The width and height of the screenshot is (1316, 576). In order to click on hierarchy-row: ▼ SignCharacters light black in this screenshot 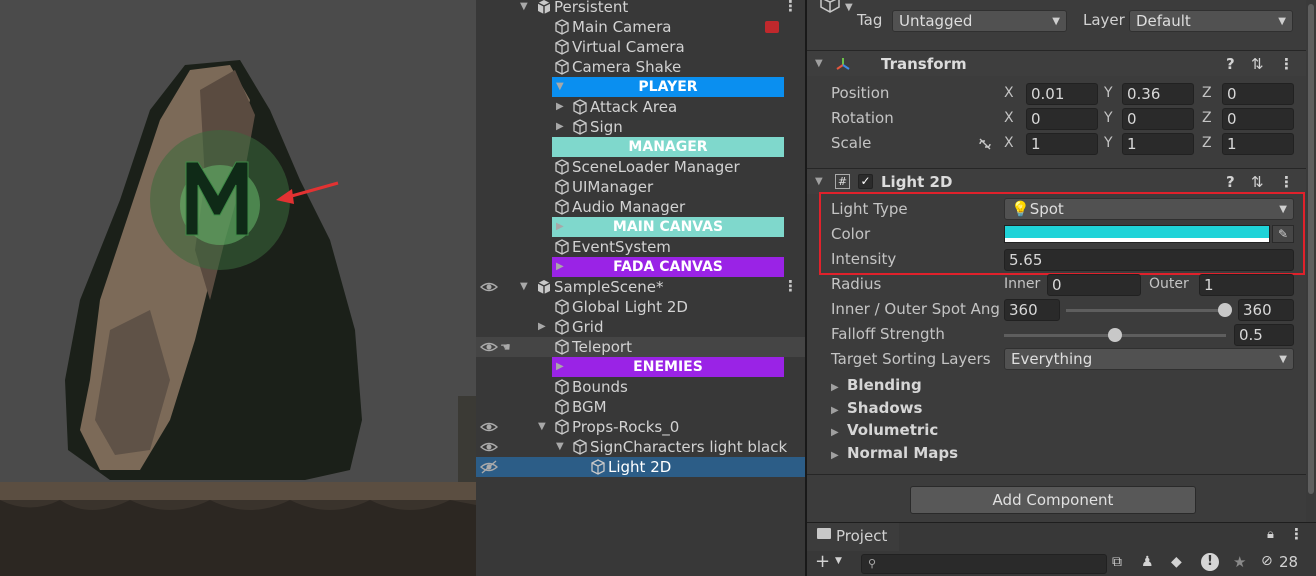, I will do `click(640, 447)`.